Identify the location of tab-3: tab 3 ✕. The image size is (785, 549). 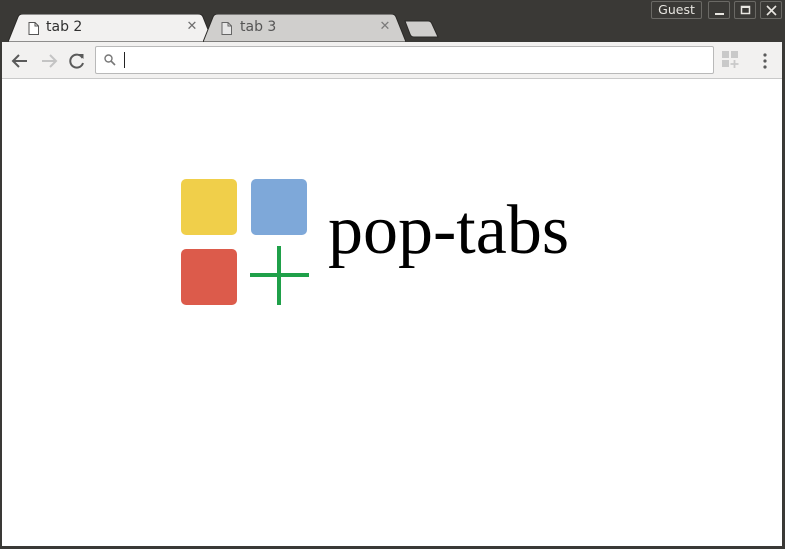
(304, 28).